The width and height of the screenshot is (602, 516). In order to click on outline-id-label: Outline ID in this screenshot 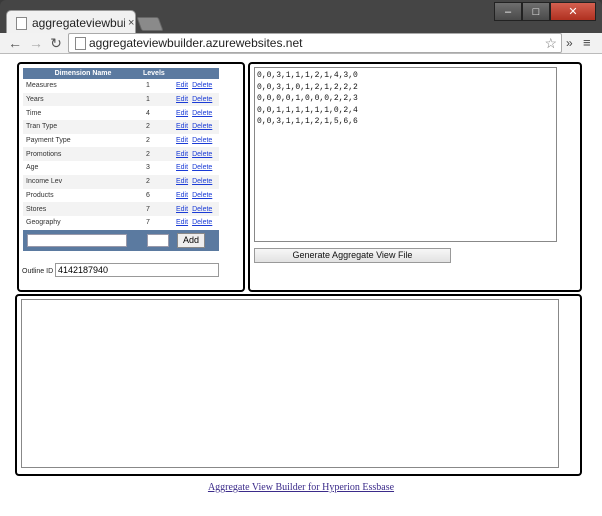, I will do `click(38, 271)`.